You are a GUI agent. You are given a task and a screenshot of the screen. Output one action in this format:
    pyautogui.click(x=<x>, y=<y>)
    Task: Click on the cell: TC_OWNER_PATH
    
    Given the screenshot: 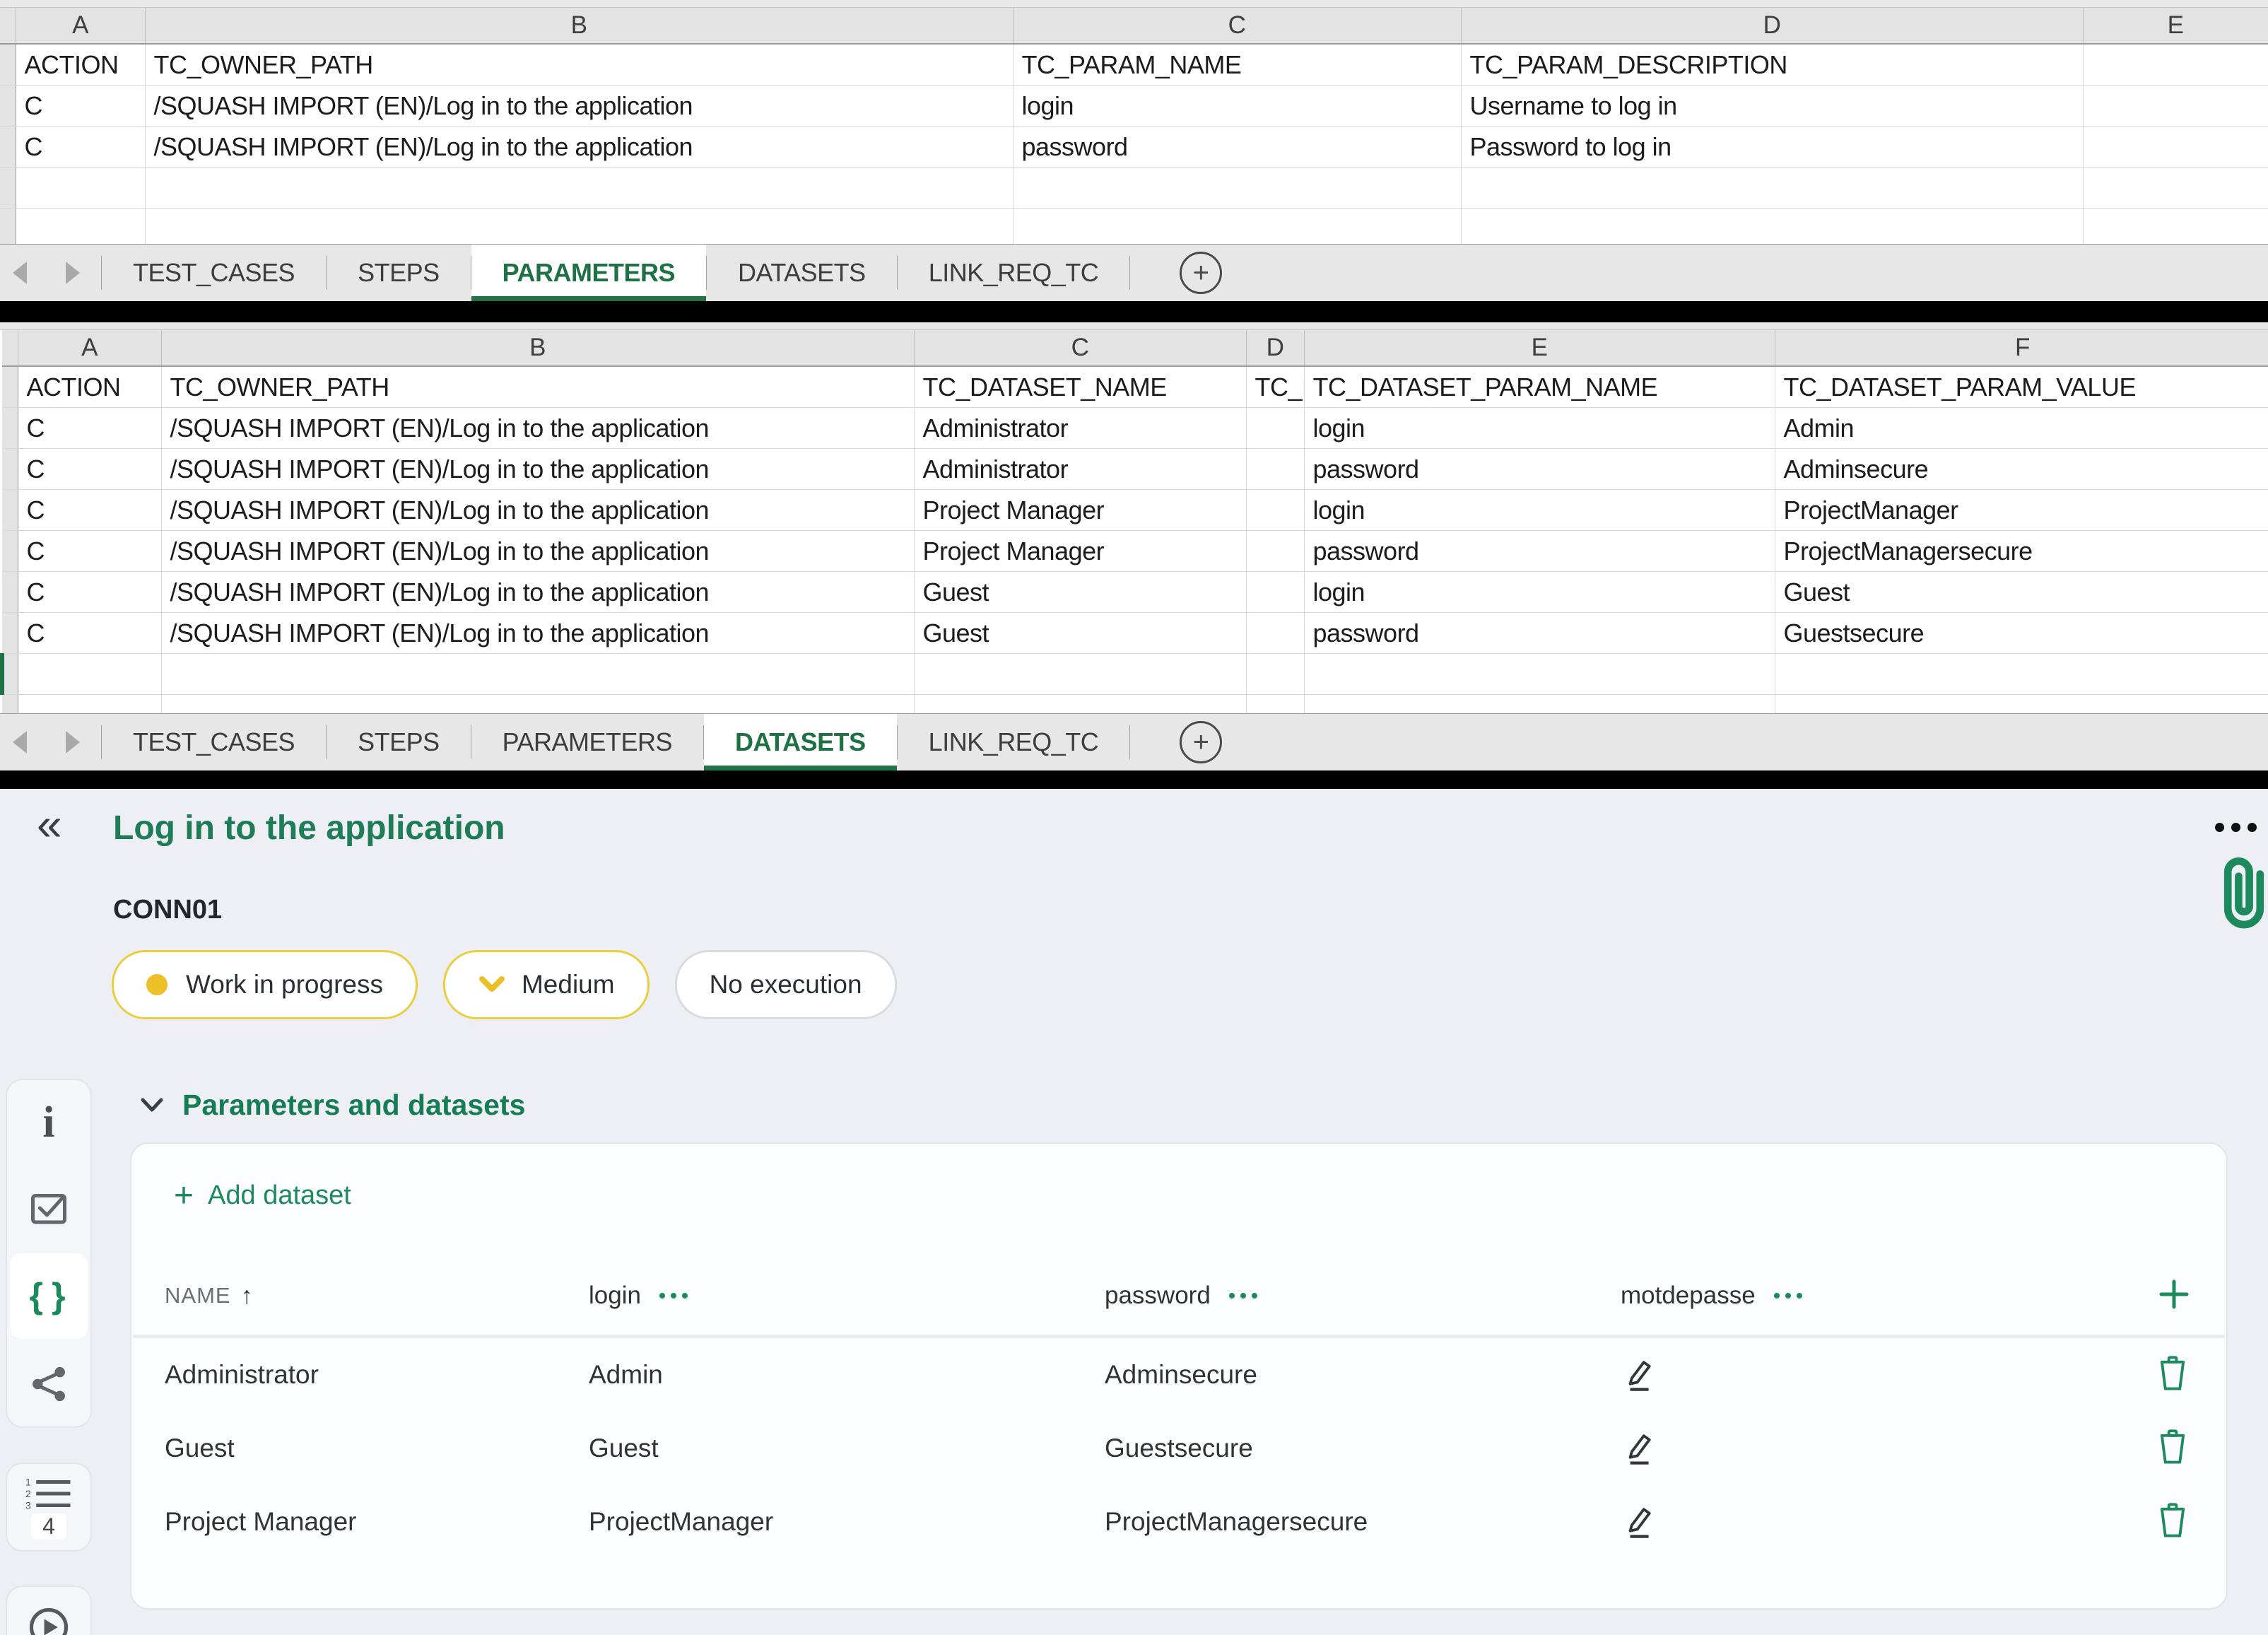 What is the action you would take?
    pyautogui.click(x=538, y=387)
    